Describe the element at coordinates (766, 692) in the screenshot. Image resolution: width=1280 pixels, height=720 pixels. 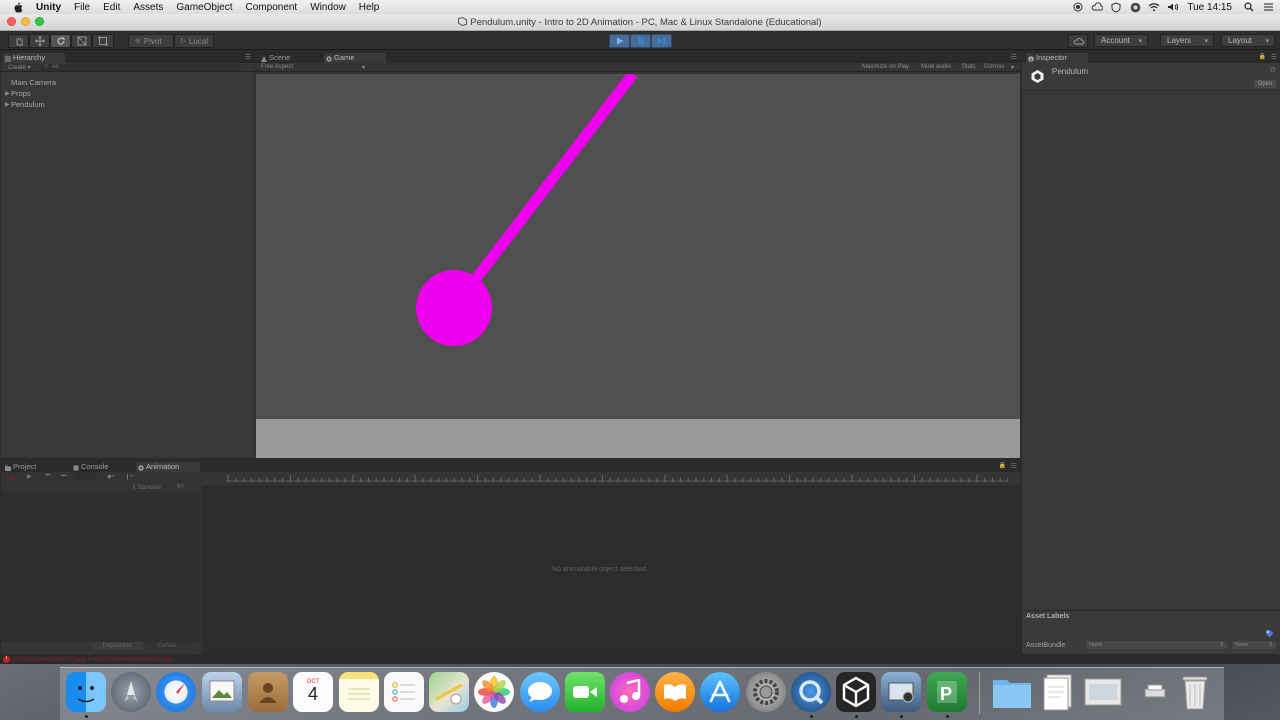
I see `system-preferences-icon` at that location.